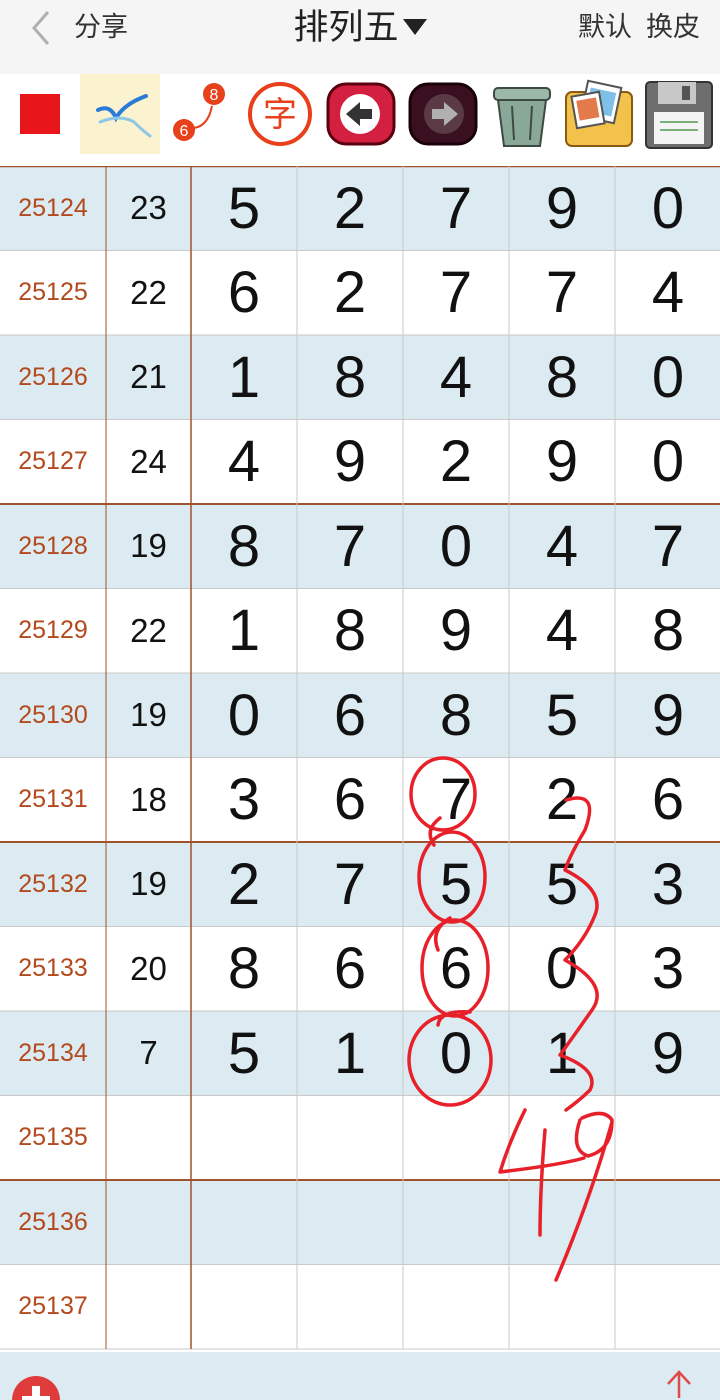 This screenshot has height=1400, width=720. I want to click on open-image-button, so click(600, 114).